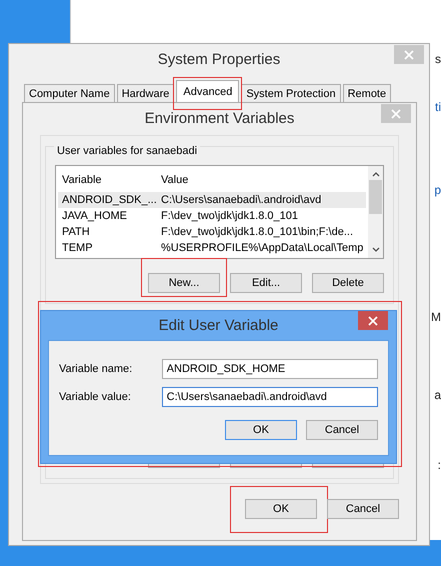 The width and height of the screenshot is (441, 566). I want to click on scrollbar, so click(375, 212).